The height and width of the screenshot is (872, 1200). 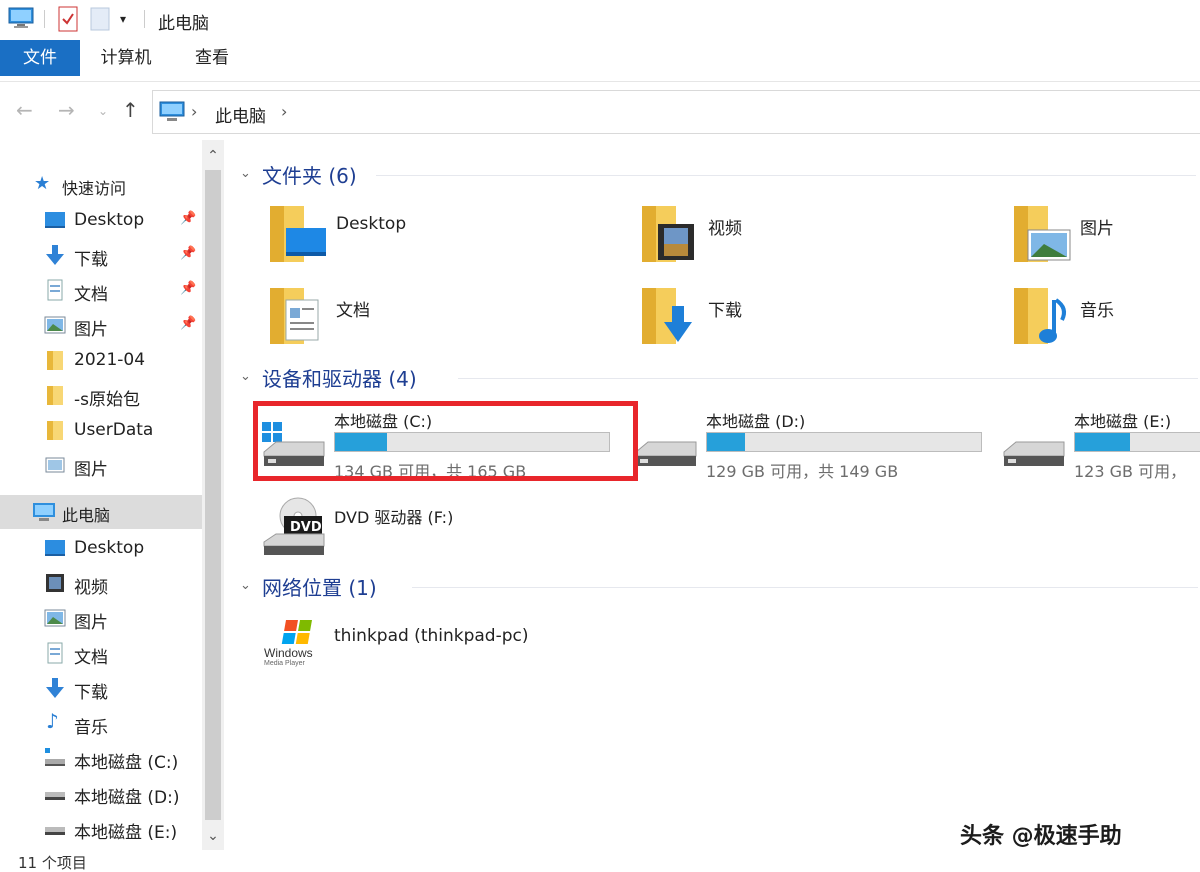 What do you see at coordinates (810, 239) in the screenshot?
I see `folder-videos: 视频` at bounding box center [810, 239].